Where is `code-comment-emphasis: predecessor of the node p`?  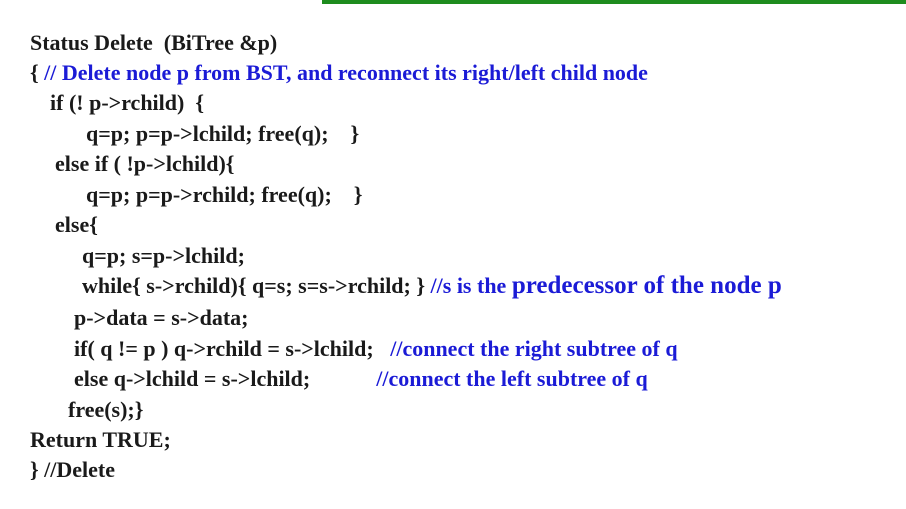 code-comment-emphasis: predecessor of the node p is located at coordinates (646, 285).